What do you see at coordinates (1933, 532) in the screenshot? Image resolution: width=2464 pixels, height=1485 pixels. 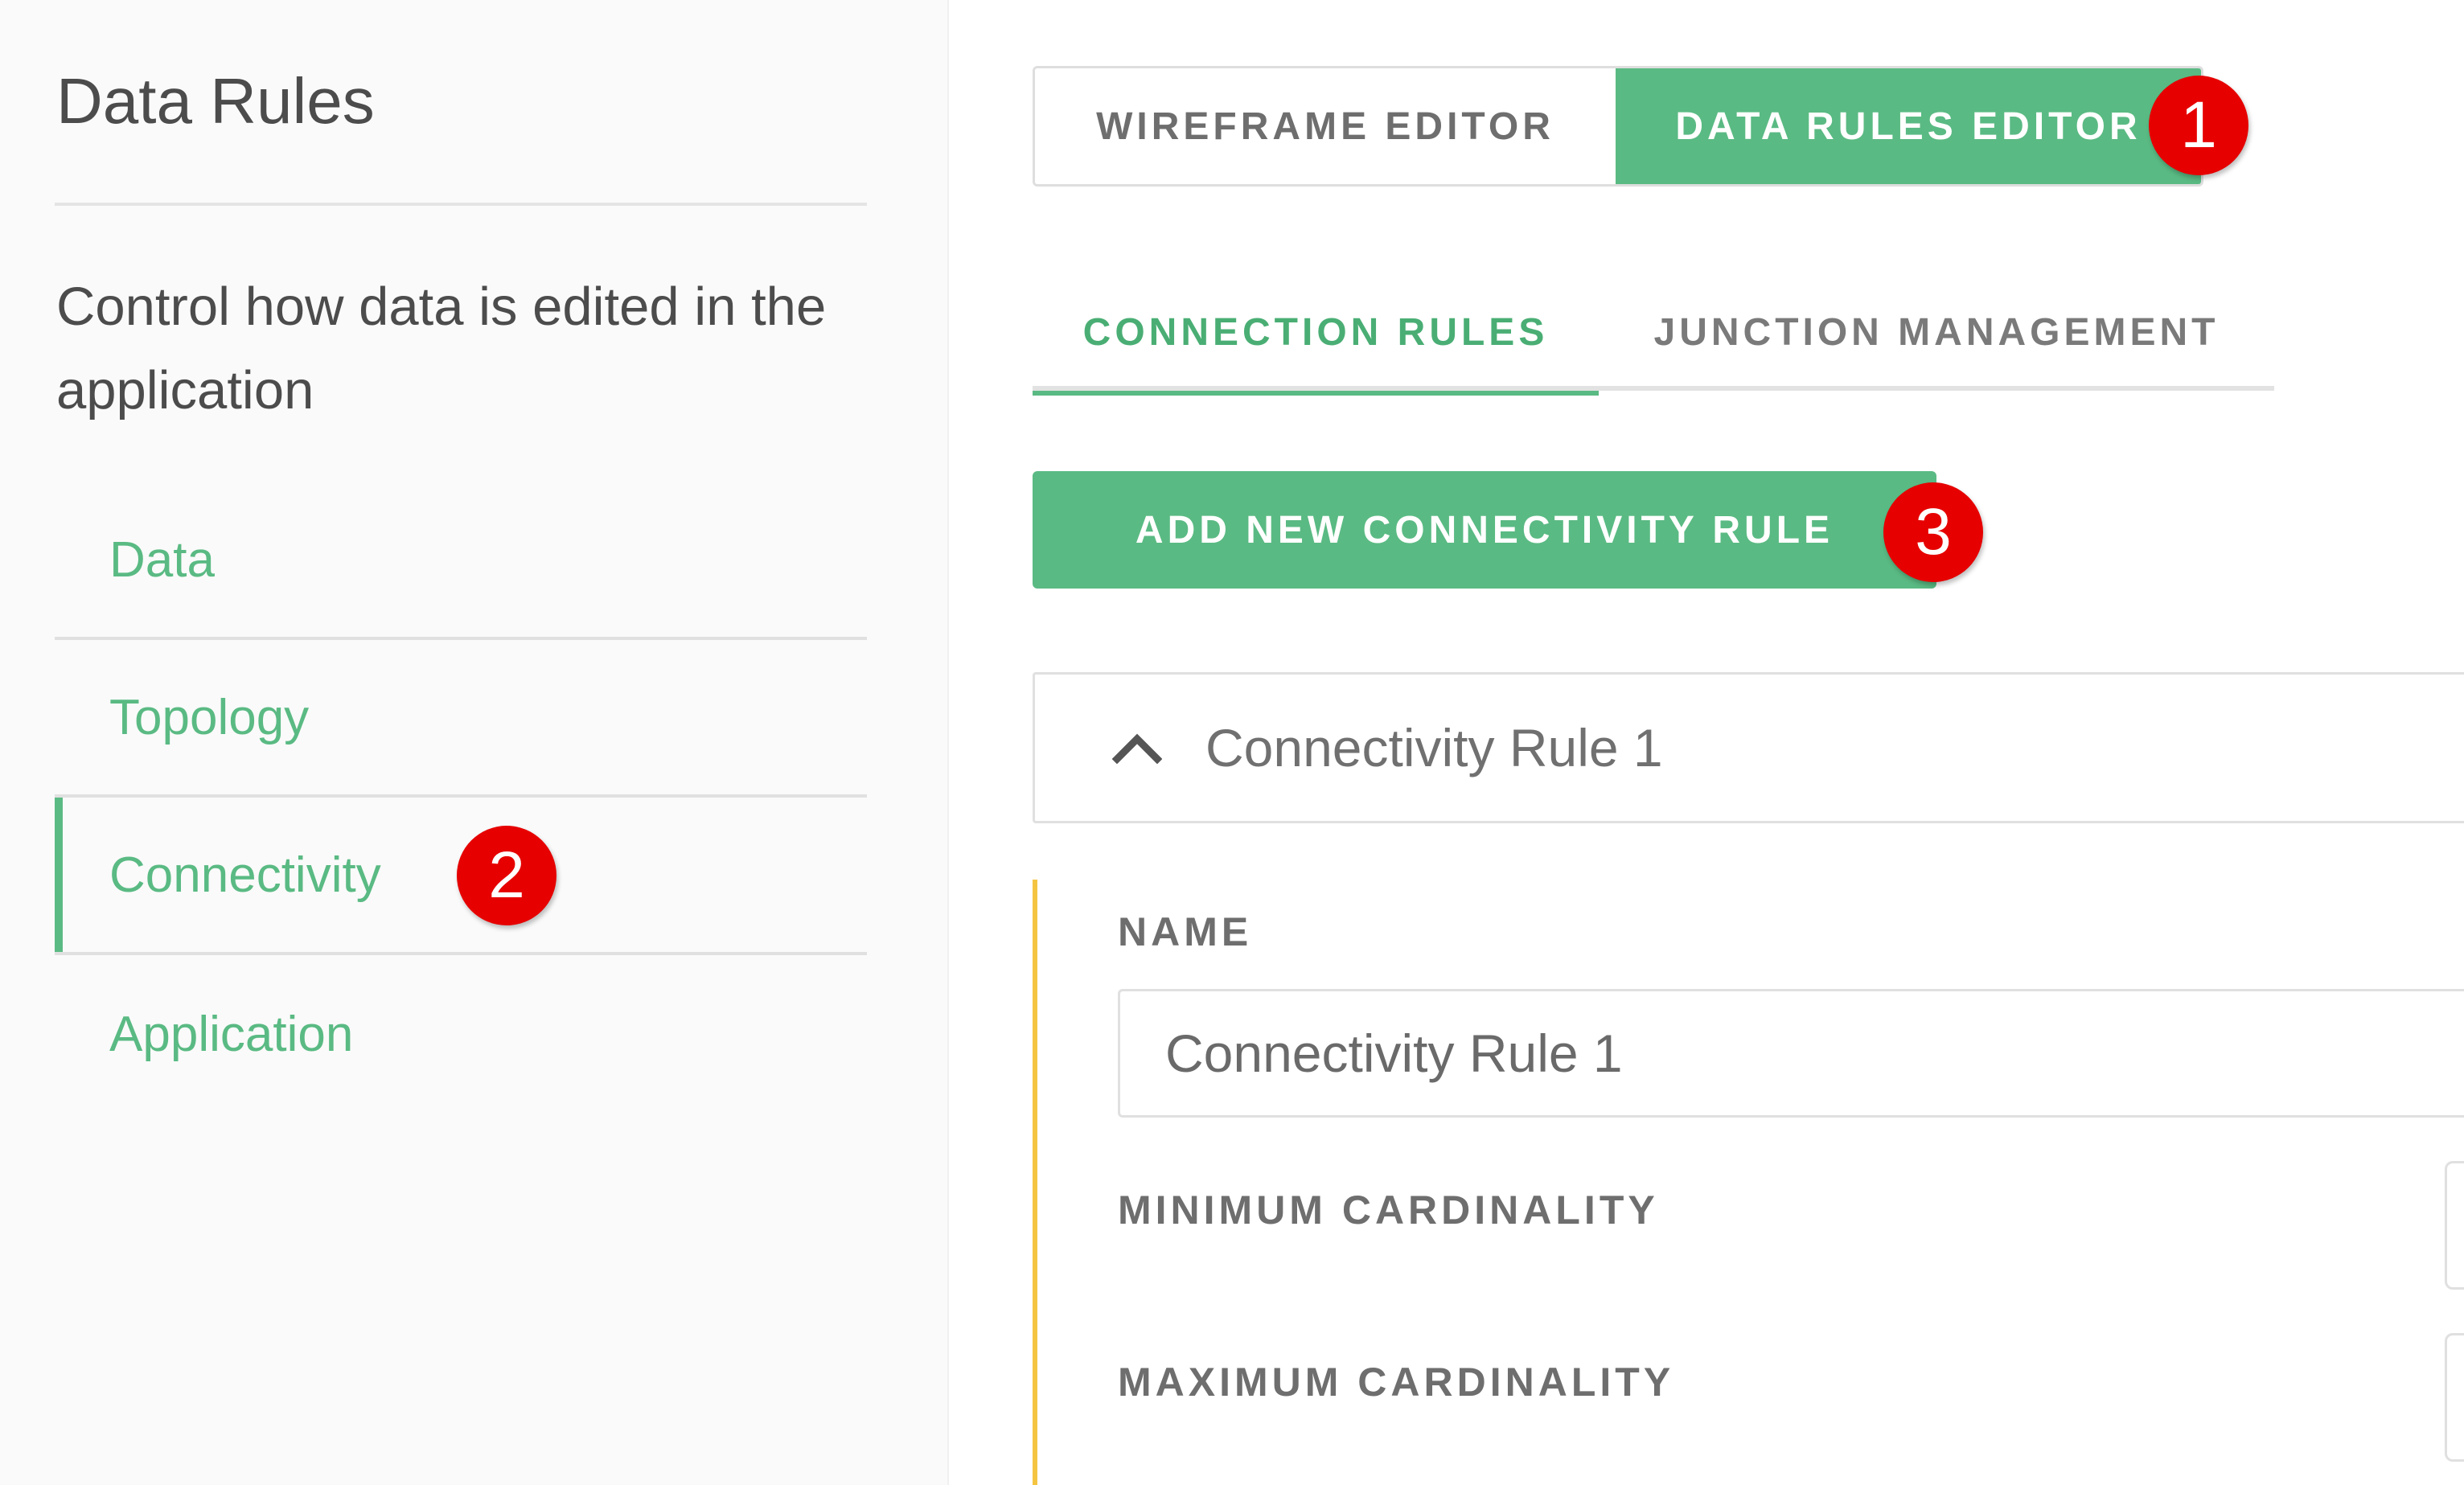 I see `callout-badge-3: 3` at bounding box center [1933, 532].